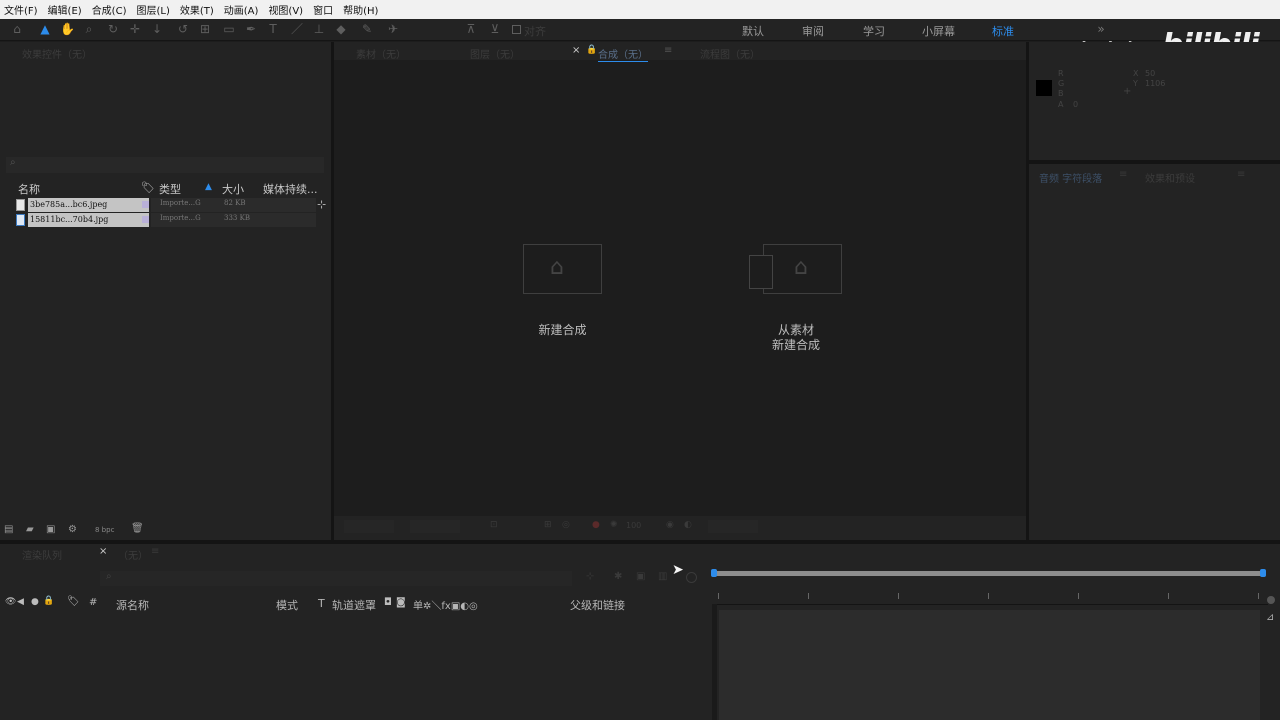 Image resolution: width=1280 pixels, height=720 pixels. Describe the element at coordinates (67, 29) in the screenshot. I see `hand-tool-icon: ✋` at that location.